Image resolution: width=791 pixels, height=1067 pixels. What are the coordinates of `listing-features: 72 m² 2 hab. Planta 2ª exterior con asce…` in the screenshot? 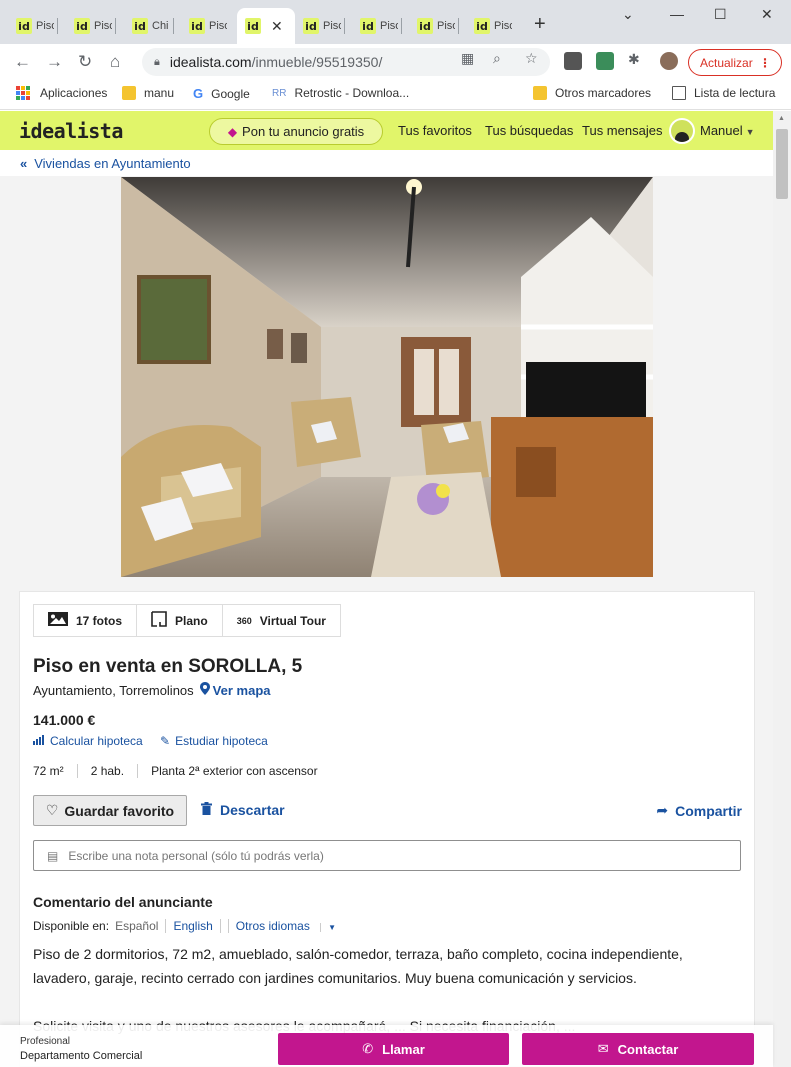 It's located at (182, 771).